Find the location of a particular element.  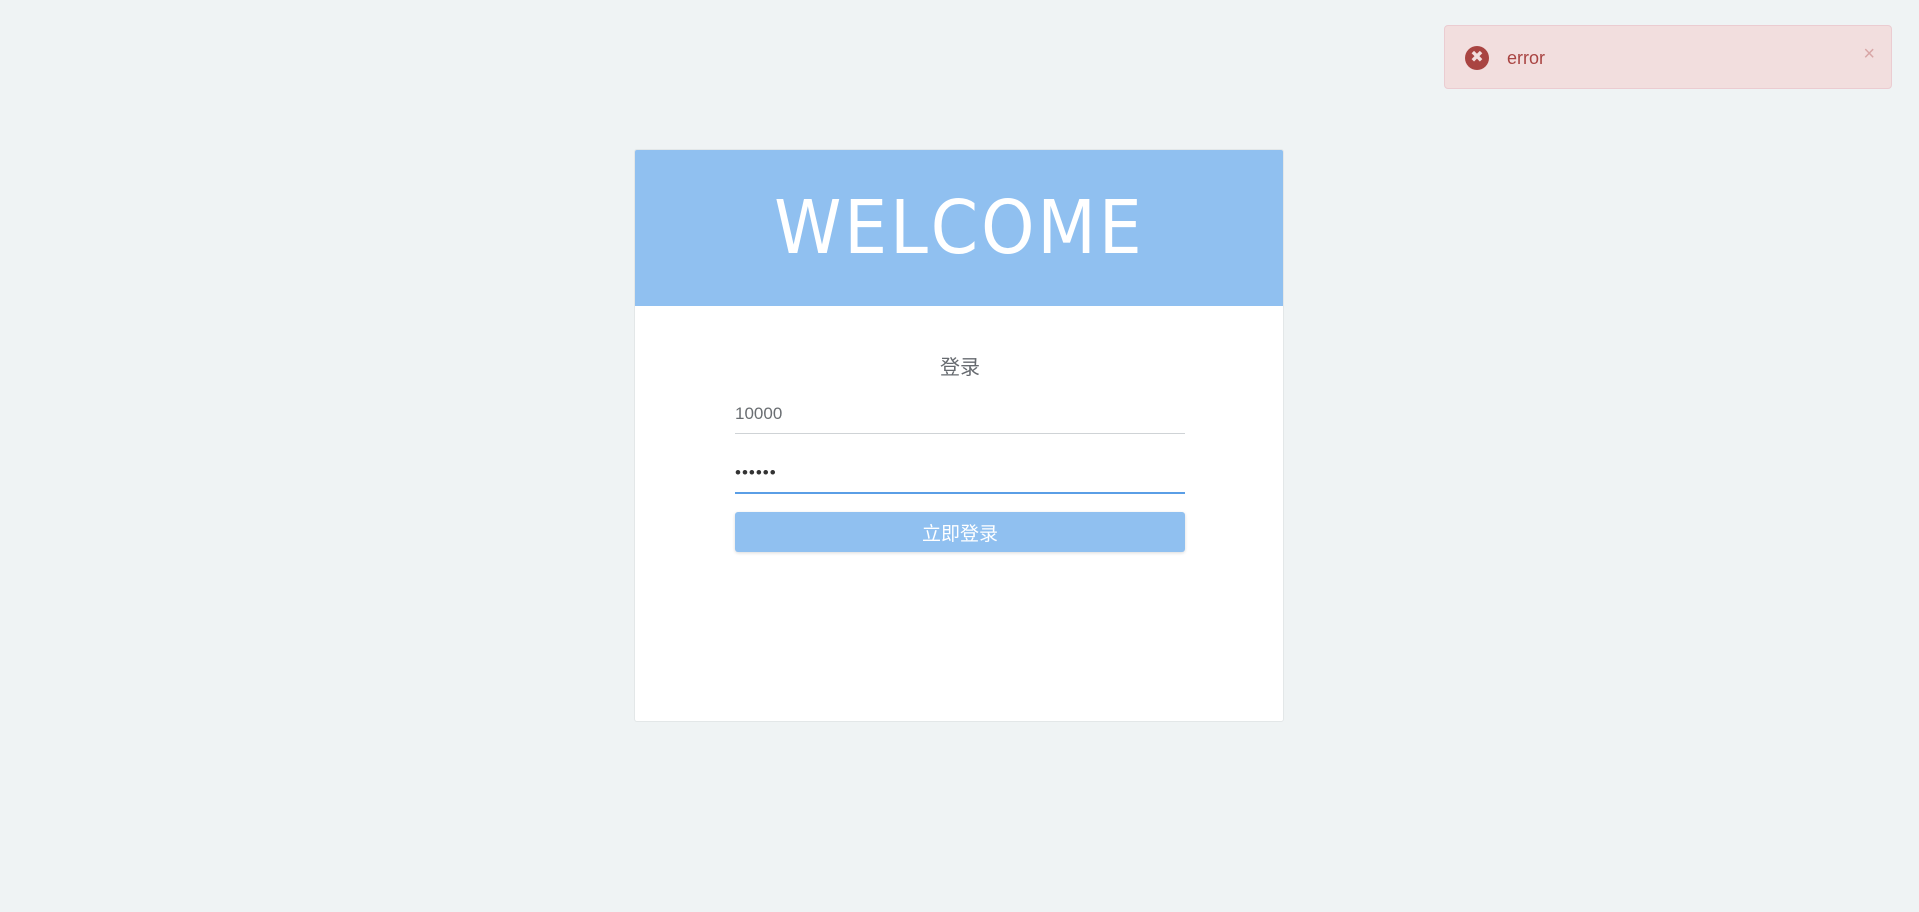

card-header: WELCOME is located at coordinates (959, 228).